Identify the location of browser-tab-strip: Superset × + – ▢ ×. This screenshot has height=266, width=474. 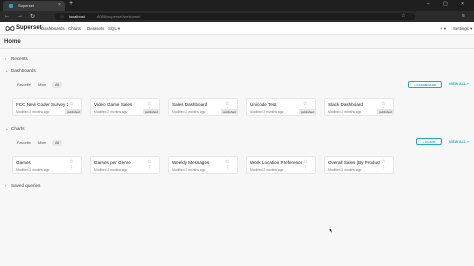
(237, 5).